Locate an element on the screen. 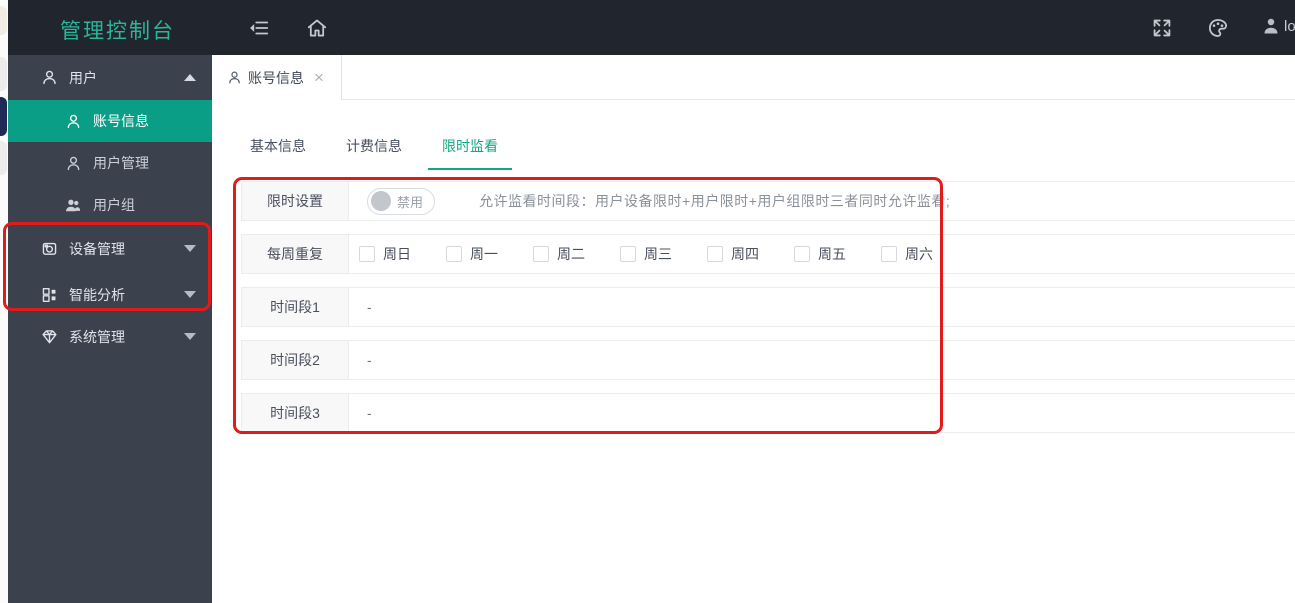 Image resolution: width=1295 pixels, height=603 pixels. toggle-knob is located at coordinates (381, 201).